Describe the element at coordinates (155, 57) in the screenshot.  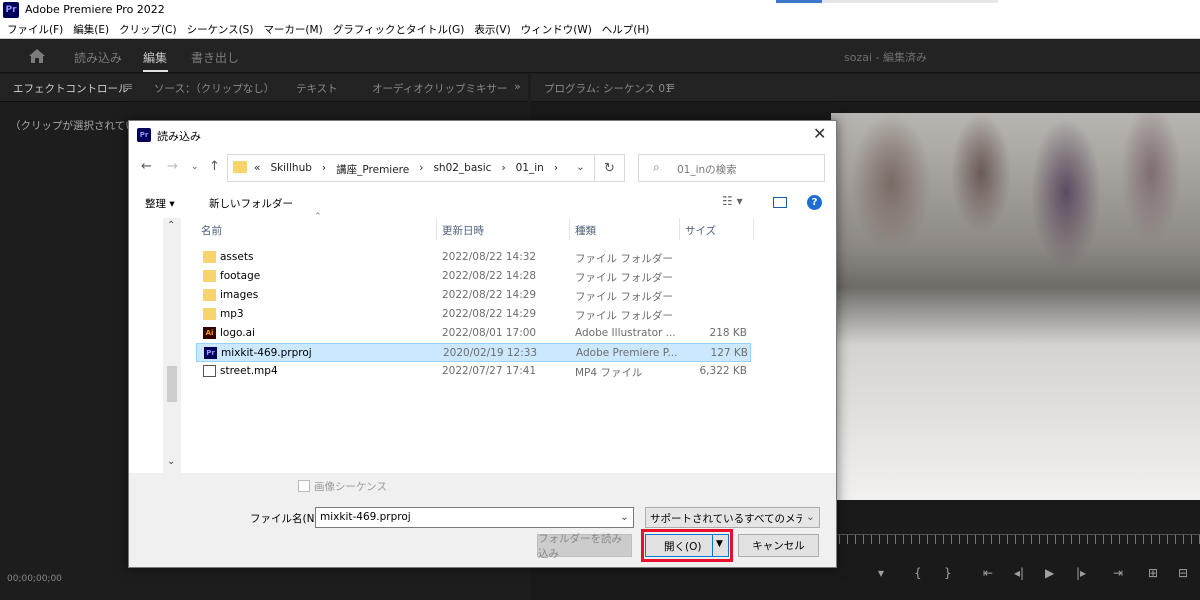
I see `tab-edit: 編集` at that location.